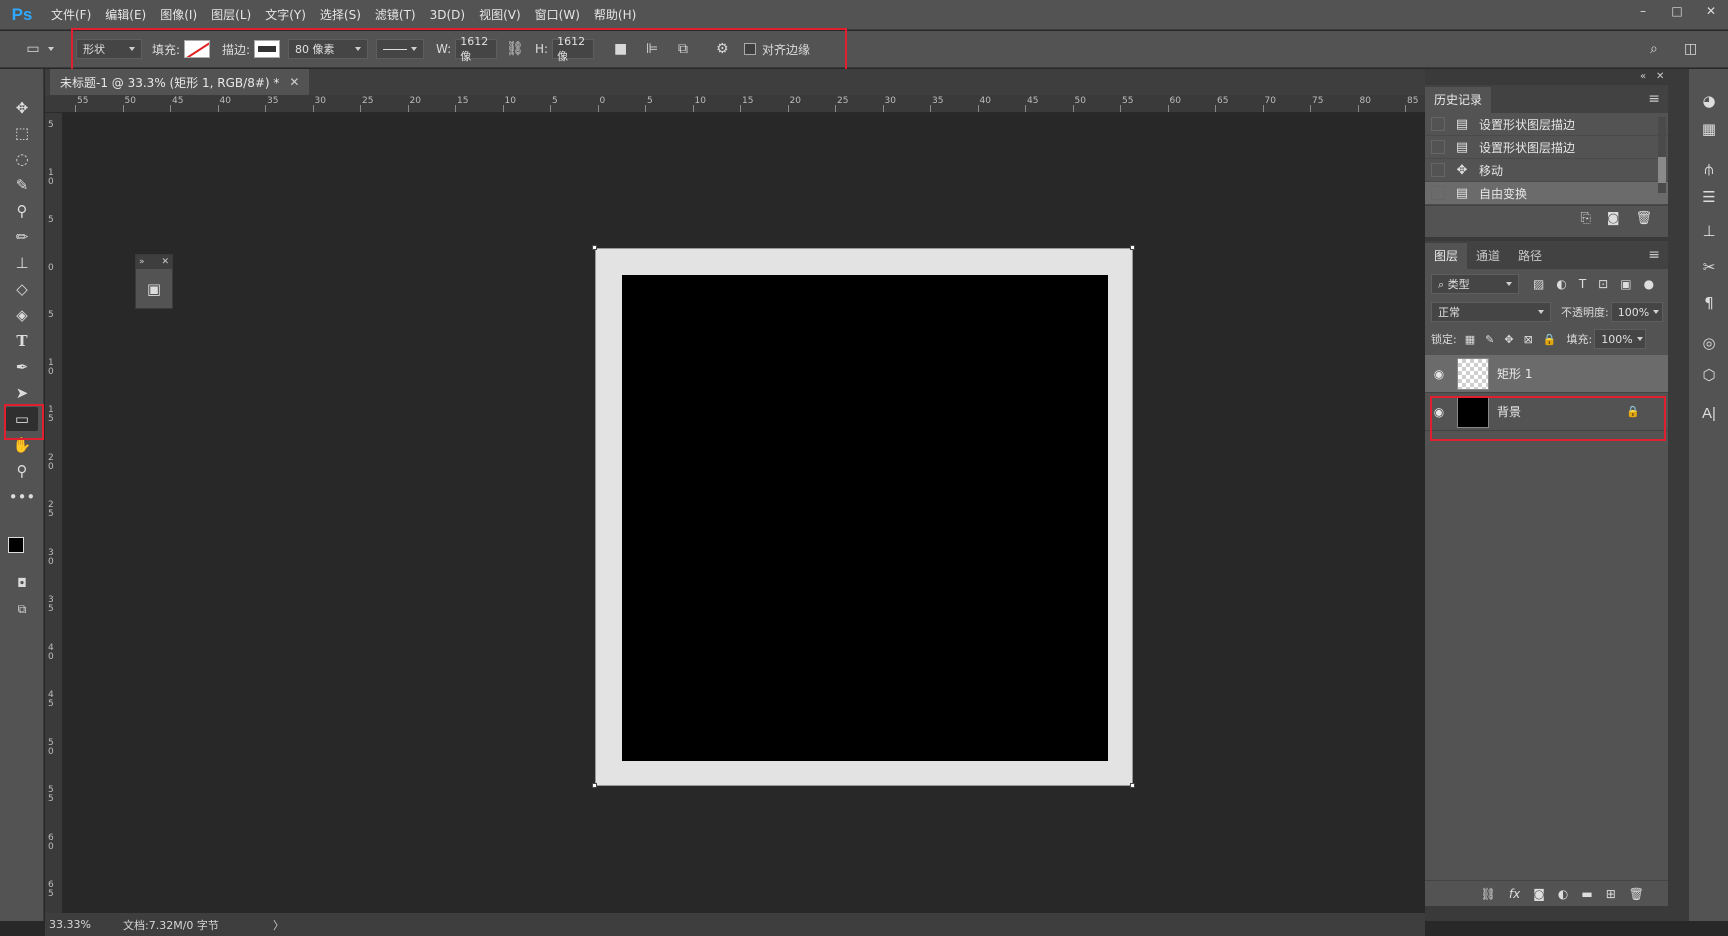  I want to click on expand-icon: », so click(142, 262).